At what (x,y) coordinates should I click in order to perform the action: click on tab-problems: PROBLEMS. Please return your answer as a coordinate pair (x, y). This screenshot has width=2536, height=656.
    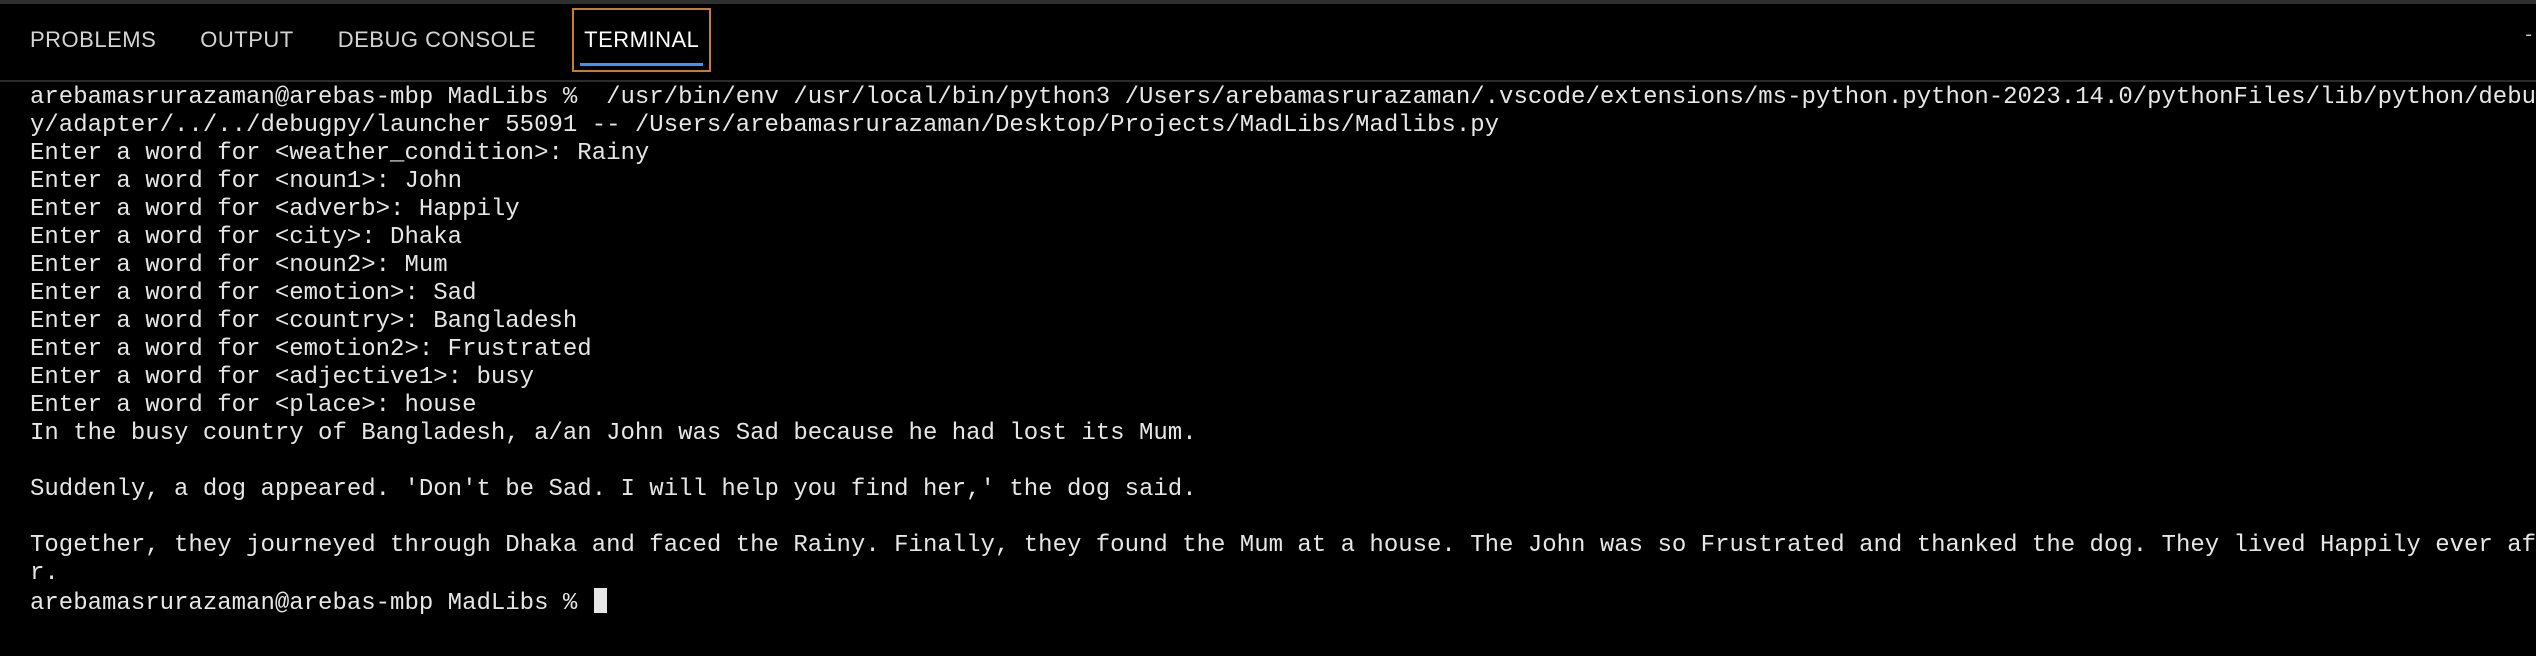
    Looking at the image, I should click on (93, 40).